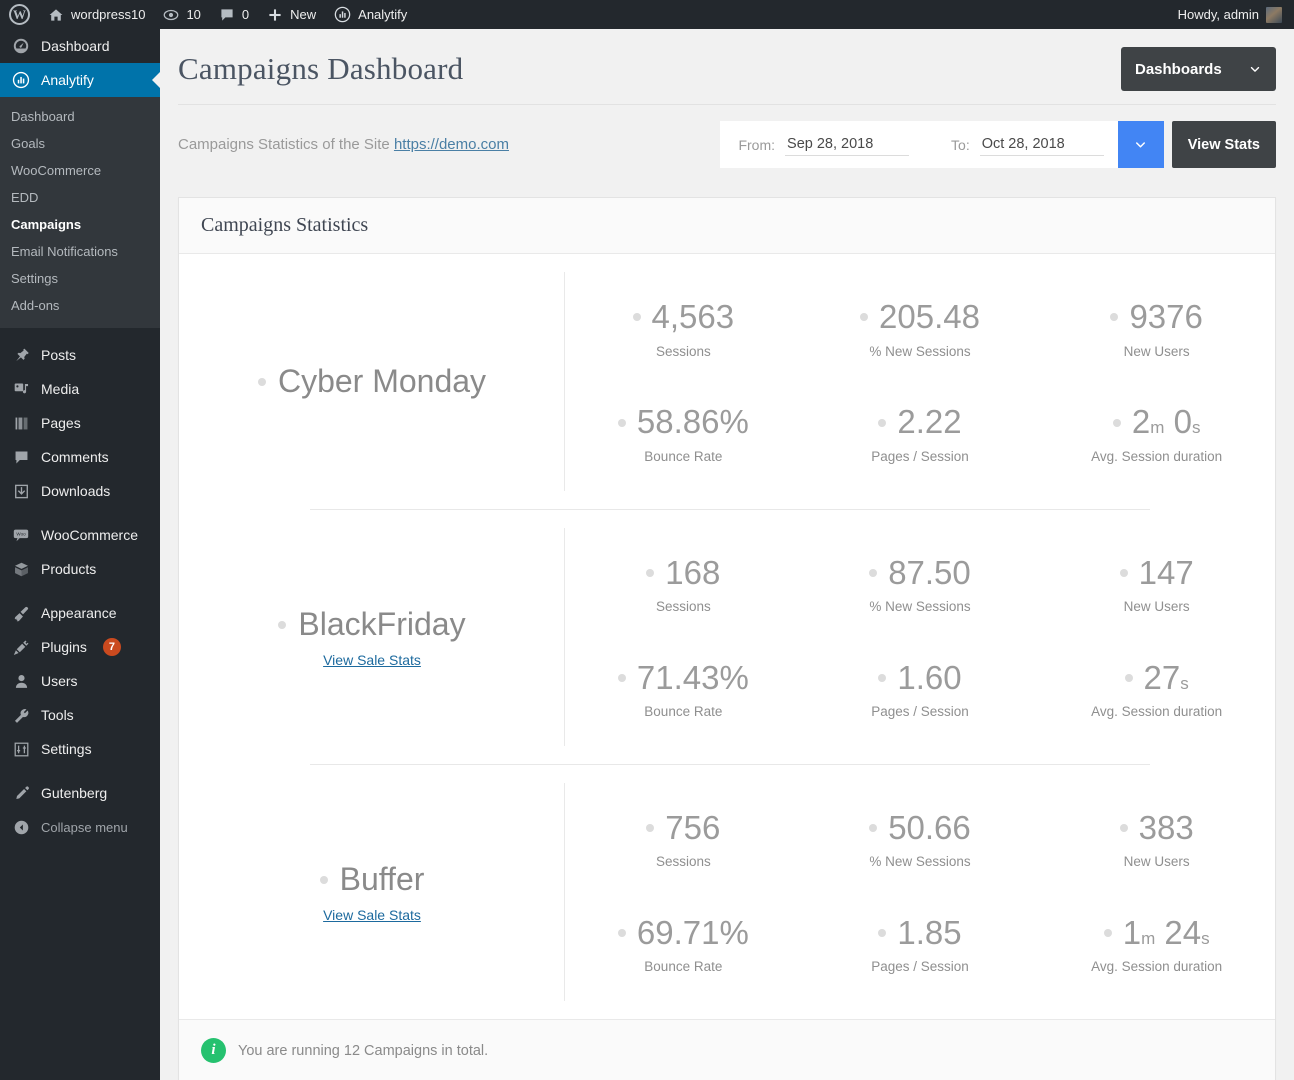 This screenshot has height=1080, width=1294. Describe the element at coordinates (245, 14) in the screenshot. I see `comments-count: 0` at that location.